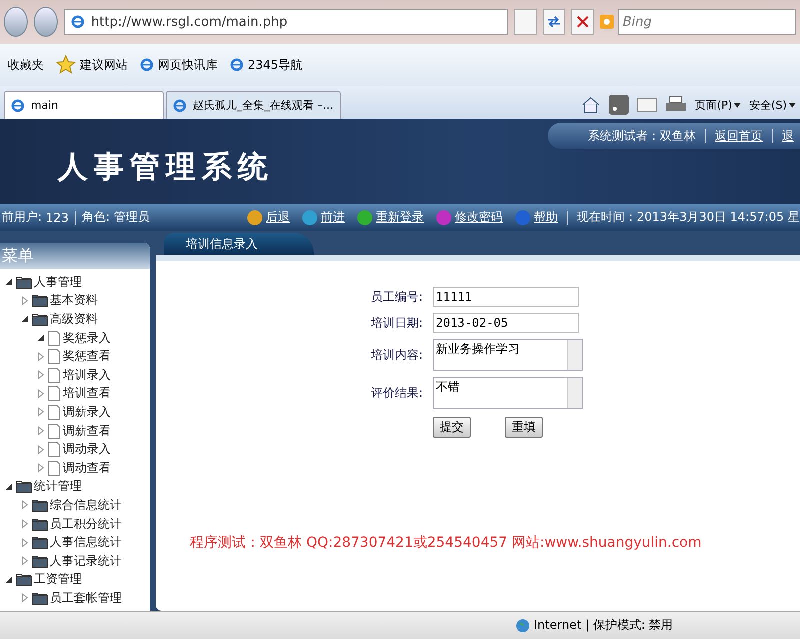 The width and height of the screenshot is (800, 639). Describe the element at coordinates (604, 625) in the screenshot. I see `security-zone: Internet | 保护模式: 禁用` at that location.